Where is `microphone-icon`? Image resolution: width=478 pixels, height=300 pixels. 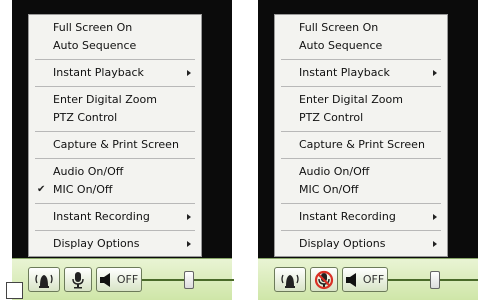
microphone-icon is located at coordinates (78, 280).